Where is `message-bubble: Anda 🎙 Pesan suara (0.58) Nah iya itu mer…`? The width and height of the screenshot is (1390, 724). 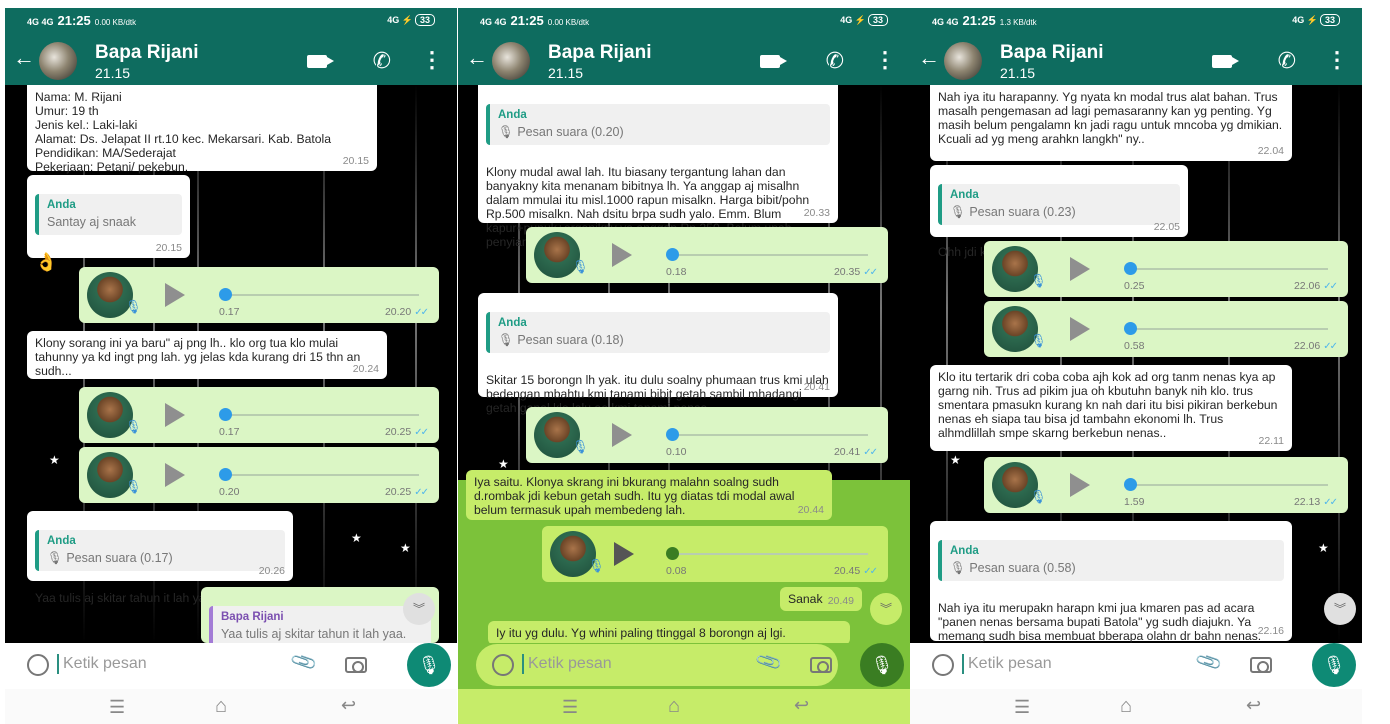 message-bubble: Anda 🎙 Pesan suara (0.58) Nah iya itu mer… is located at coordinates (1111, 582).